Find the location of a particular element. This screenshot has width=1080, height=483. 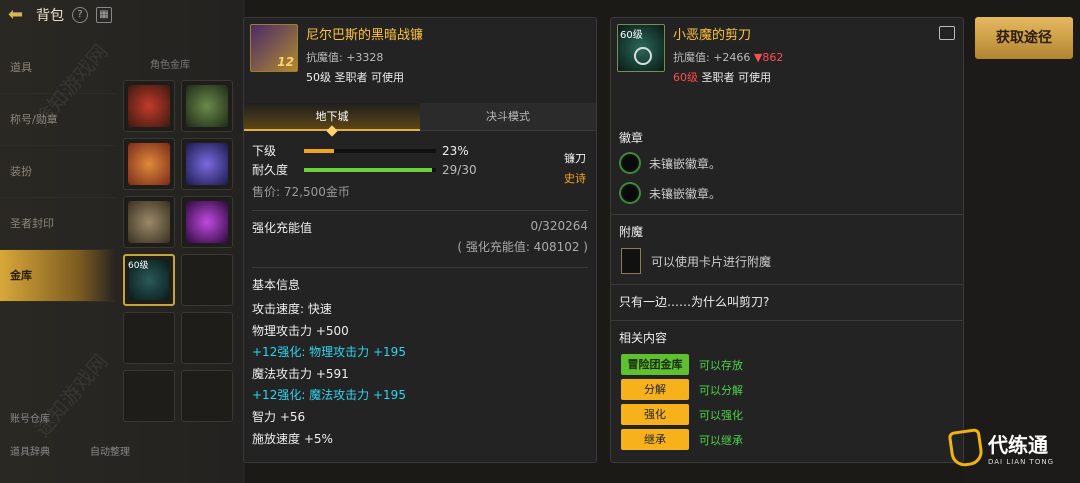

basic-info-line: 魔法攻击力 +591 is located at coordinates (300, 373).